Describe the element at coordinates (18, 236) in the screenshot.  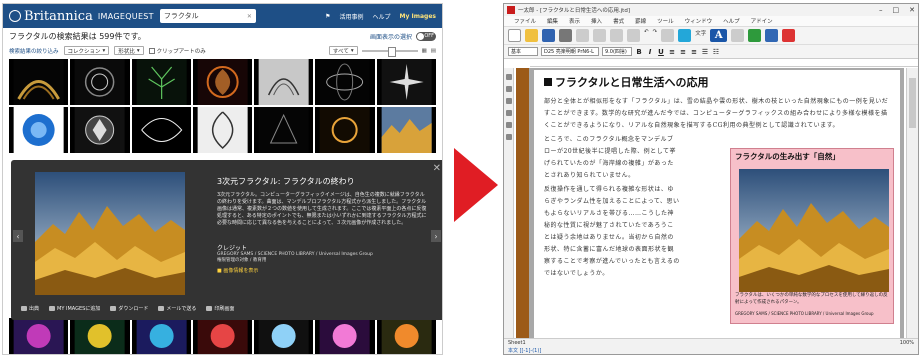
I see `previous-arrow-icon: ‹` at that location.